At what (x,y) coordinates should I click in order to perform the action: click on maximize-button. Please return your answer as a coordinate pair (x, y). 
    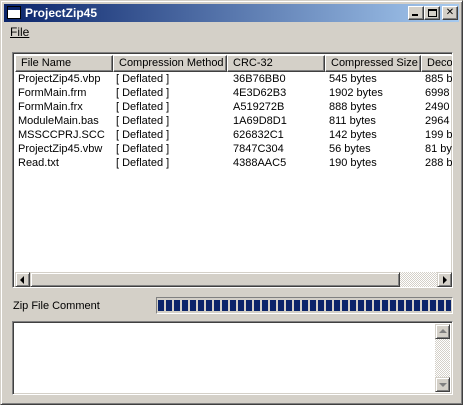
    Looking at the image, I should click on (432, 13).